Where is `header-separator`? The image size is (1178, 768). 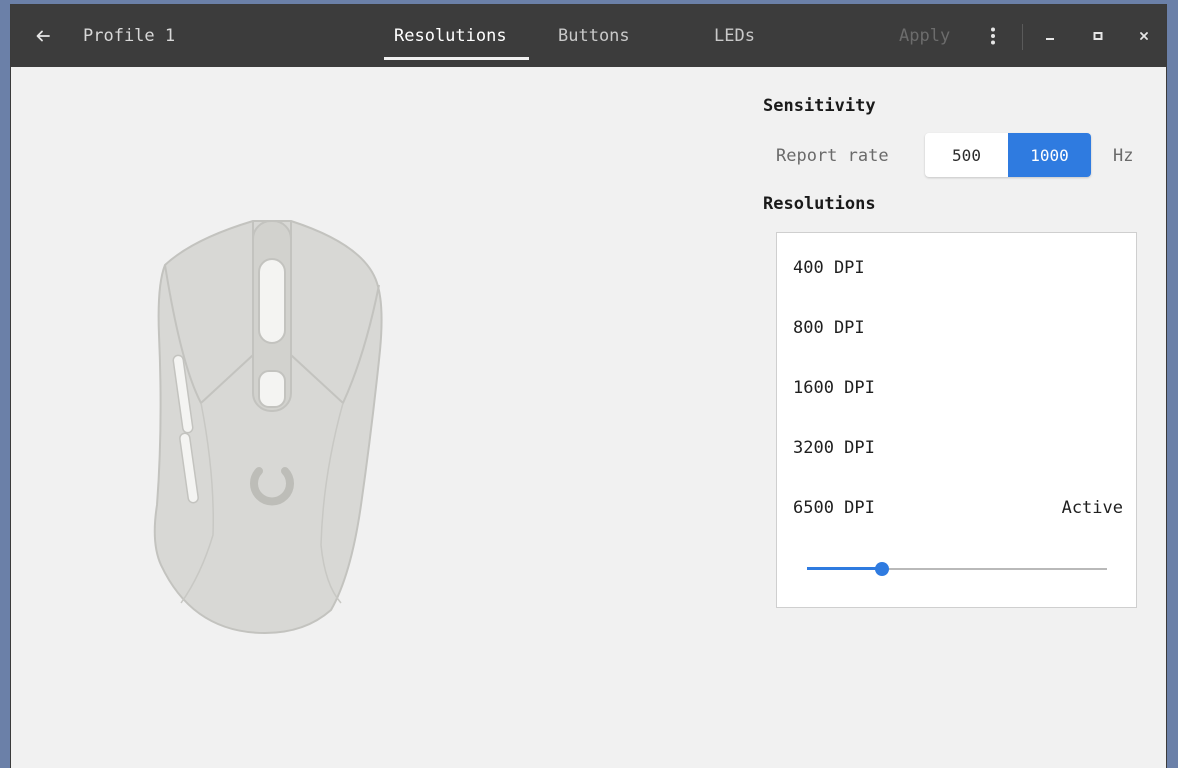
header-separator is located at coordinates (1022, 37).